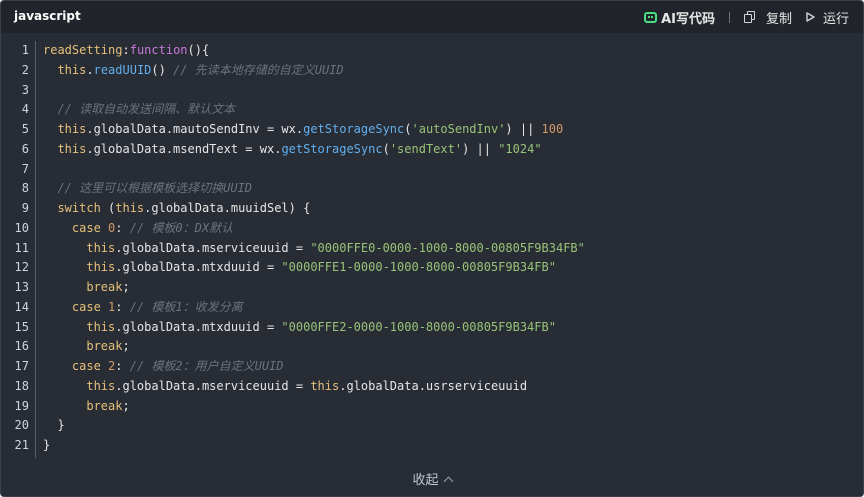 The image size is (864, 497). Describe the element at coordinates (25, 89) in the screenshot. I see `line-number: 3` at that location.